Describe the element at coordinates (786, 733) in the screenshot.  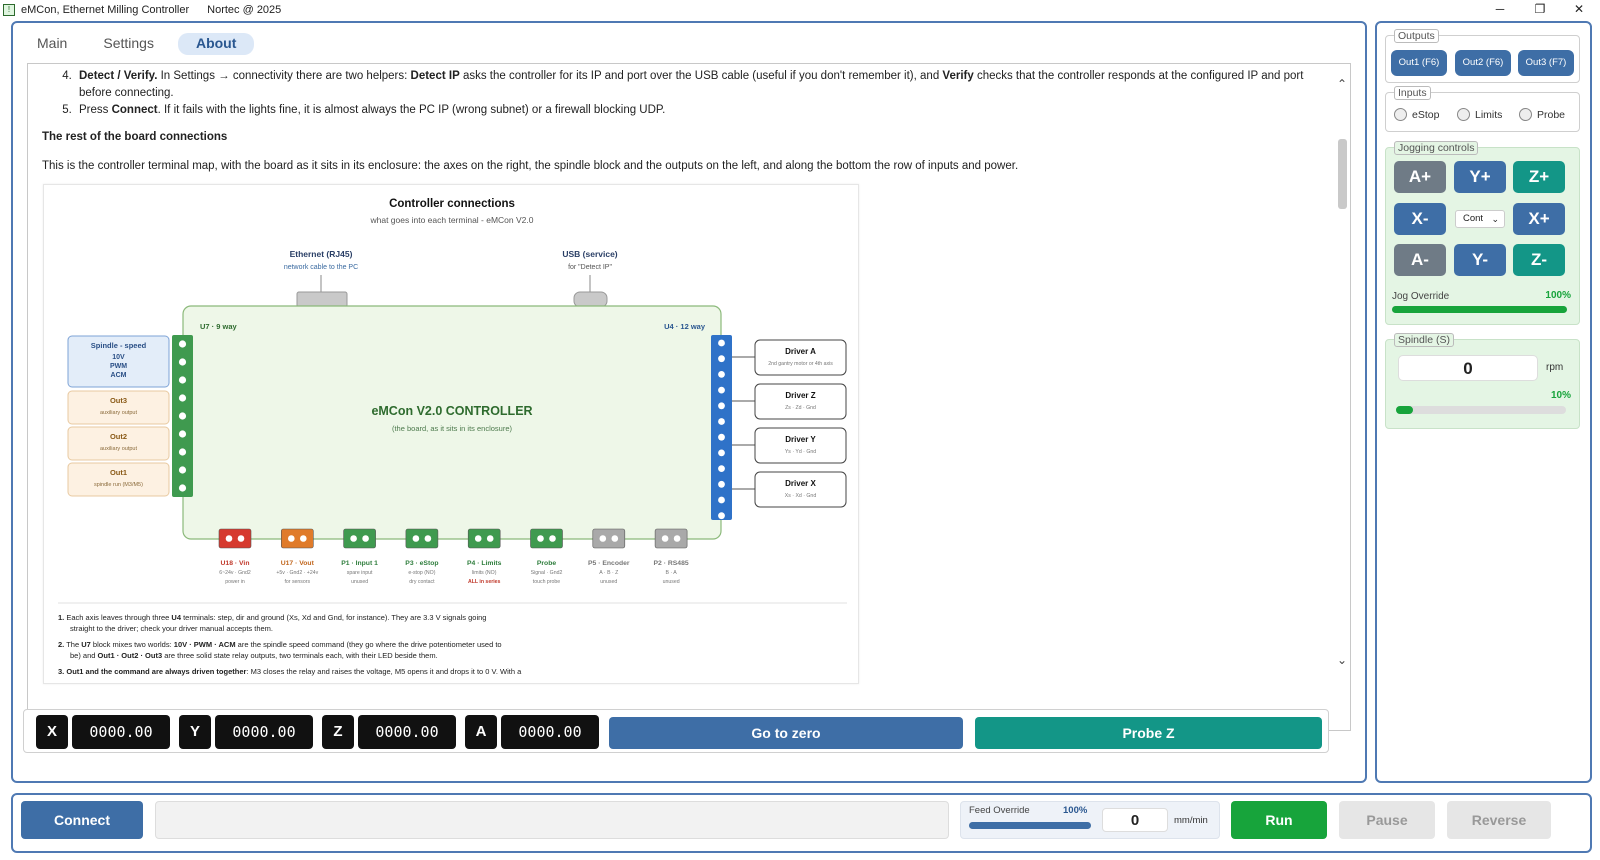
I see `go-to-zero-button: Go to zero` at that location.